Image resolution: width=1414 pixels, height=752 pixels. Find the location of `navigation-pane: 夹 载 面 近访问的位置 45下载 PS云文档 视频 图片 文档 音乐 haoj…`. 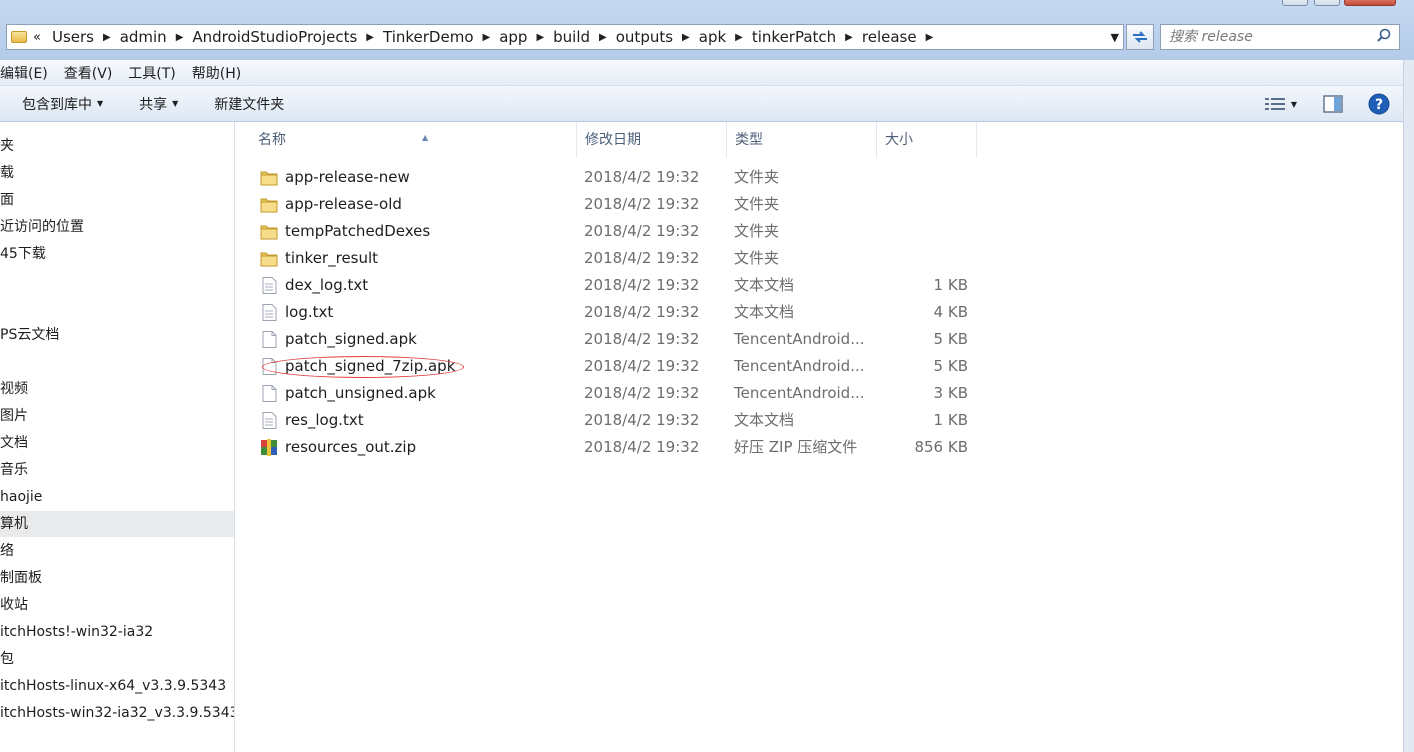

navigation-pane: 夹 载 面 近访问的位置 45下载 PS云文档 视频 图片 文档 音乐 haoj… is located at coordinates (117, 437).